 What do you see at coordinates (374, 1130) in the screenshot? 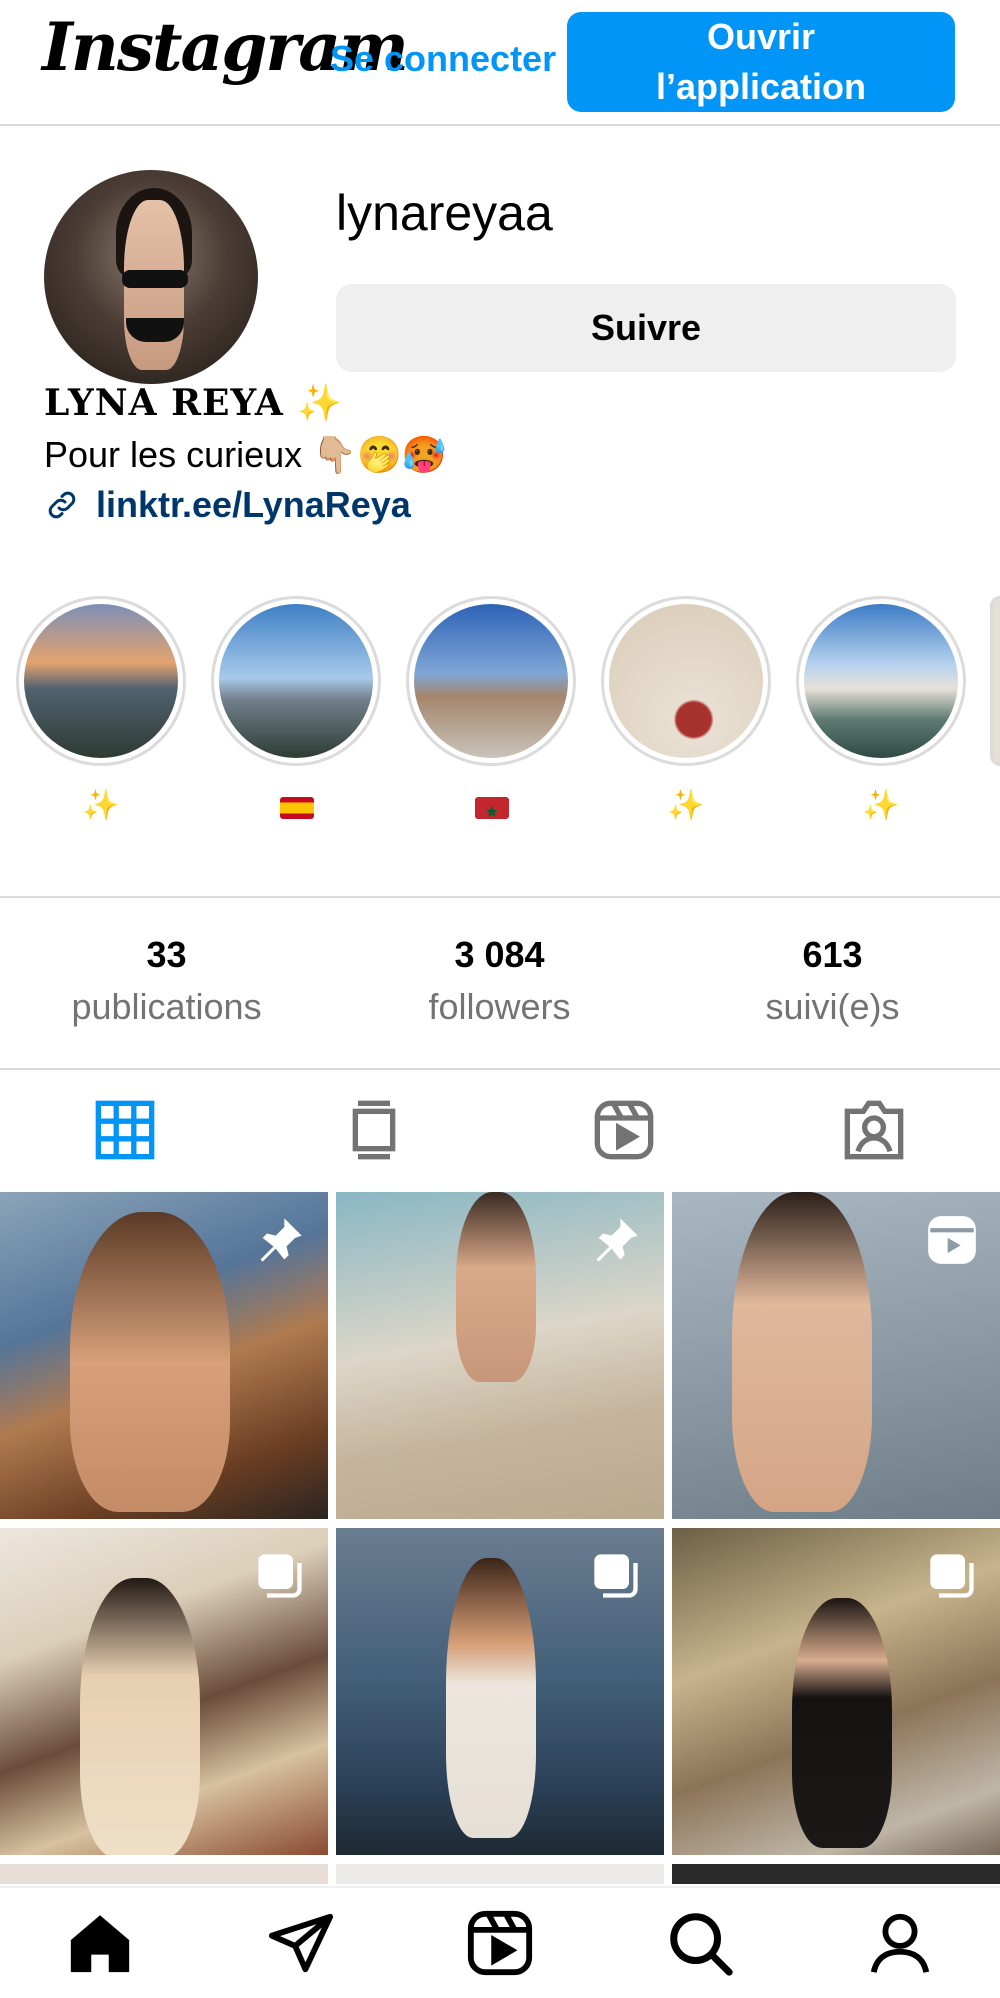
I see `feed-icon` at bounding box center [374, 1130].